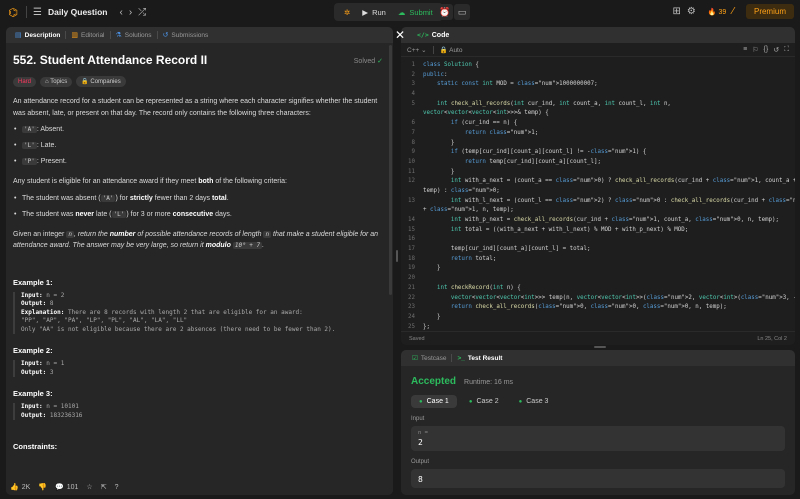 This screenshot has width=800, height=499. What do you see at coordinates (413, 74) in the screenshot?
I see `line-number: 2` at bounding box center [413, 74].